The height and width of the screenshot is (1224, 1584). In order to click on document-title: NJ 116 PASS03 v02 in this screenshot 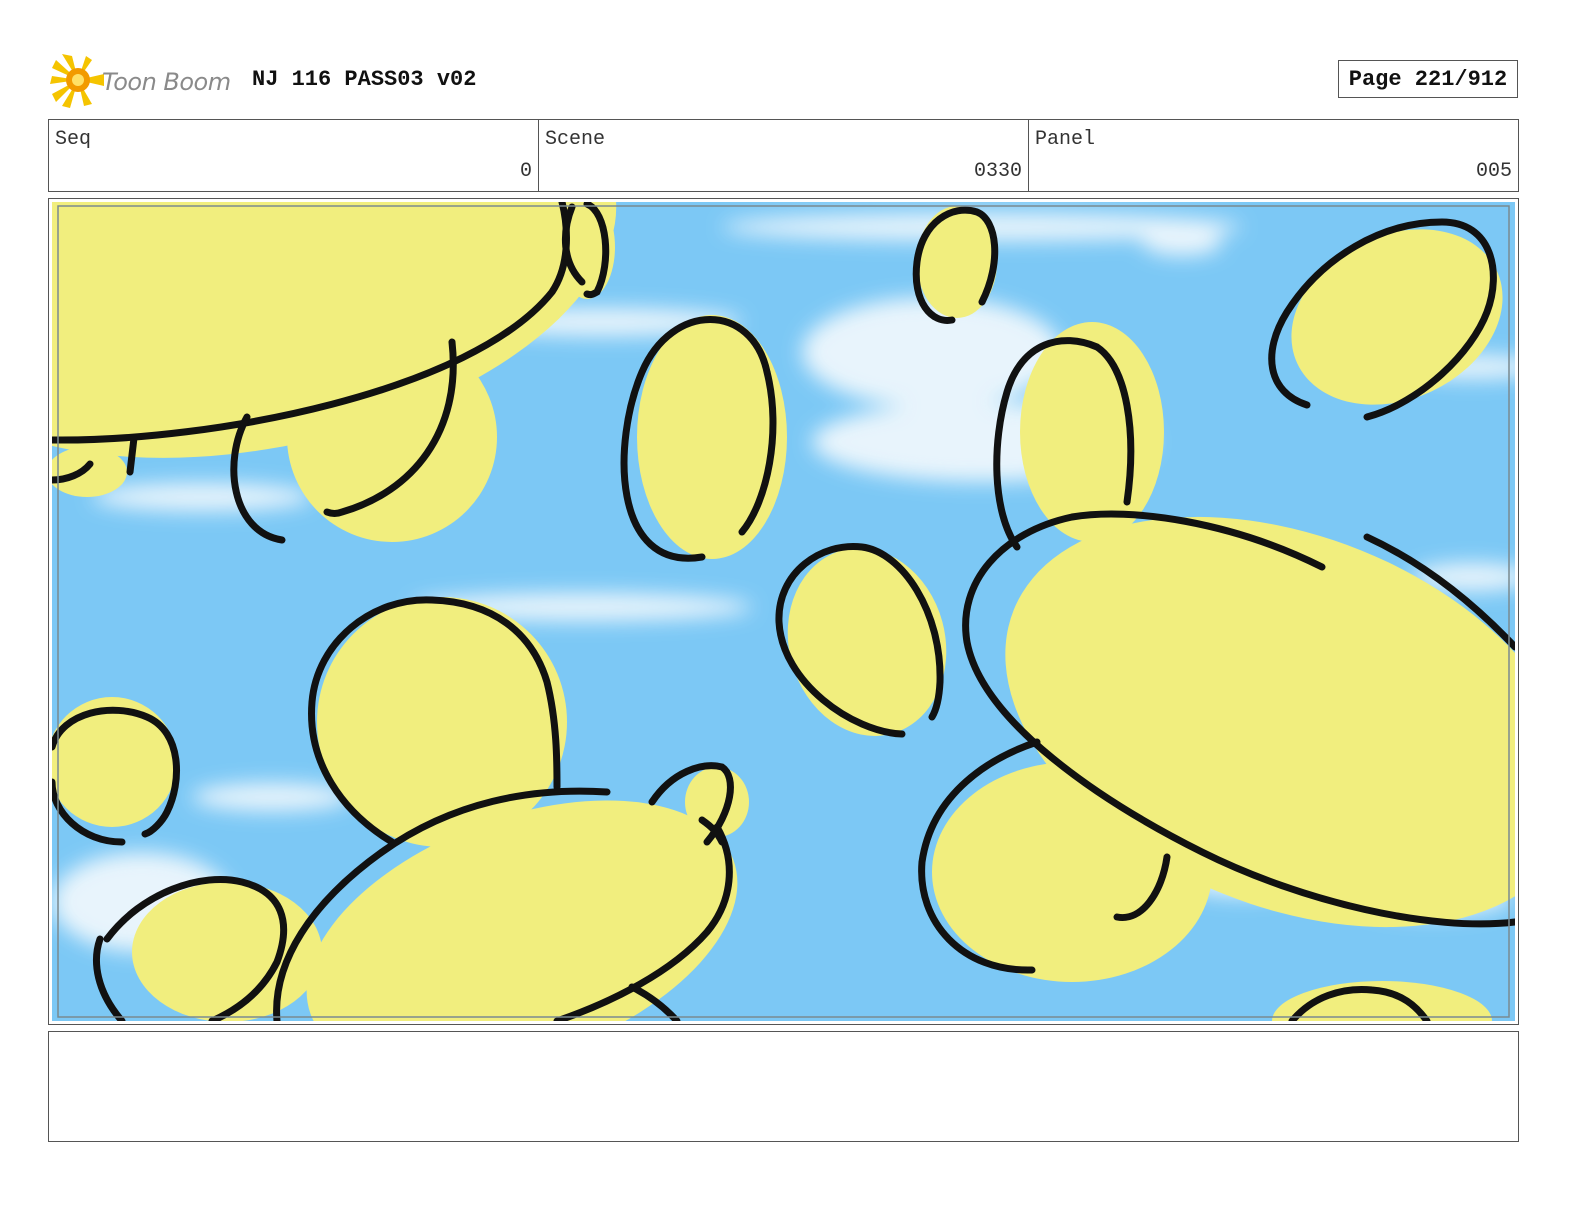, I will do `click(364, 79)`.